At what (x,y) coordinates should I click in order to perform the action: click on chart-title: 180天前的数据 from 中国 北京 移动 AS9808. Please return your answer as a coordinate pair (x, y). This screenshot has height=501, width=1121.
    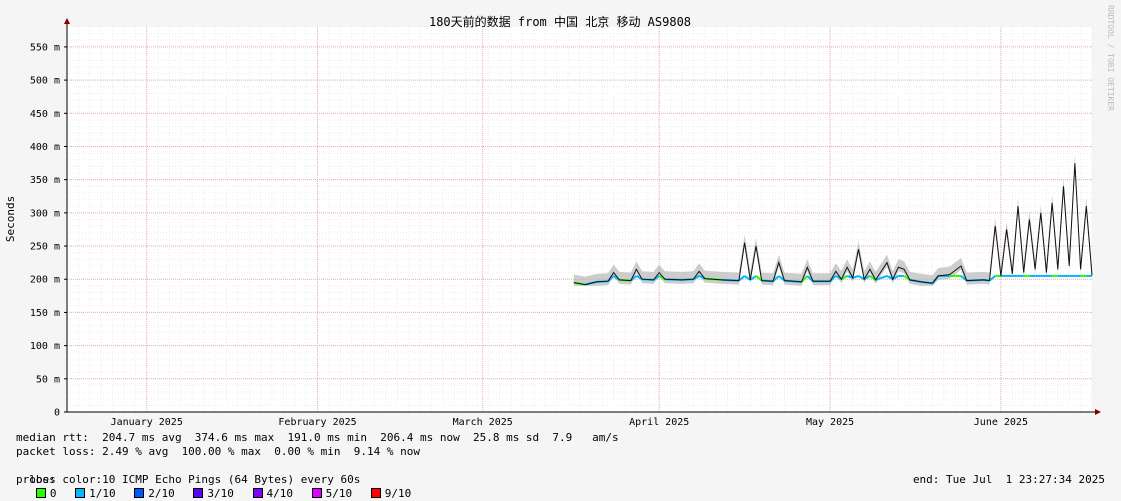
    Looking at the image, I should click on (560, 21).